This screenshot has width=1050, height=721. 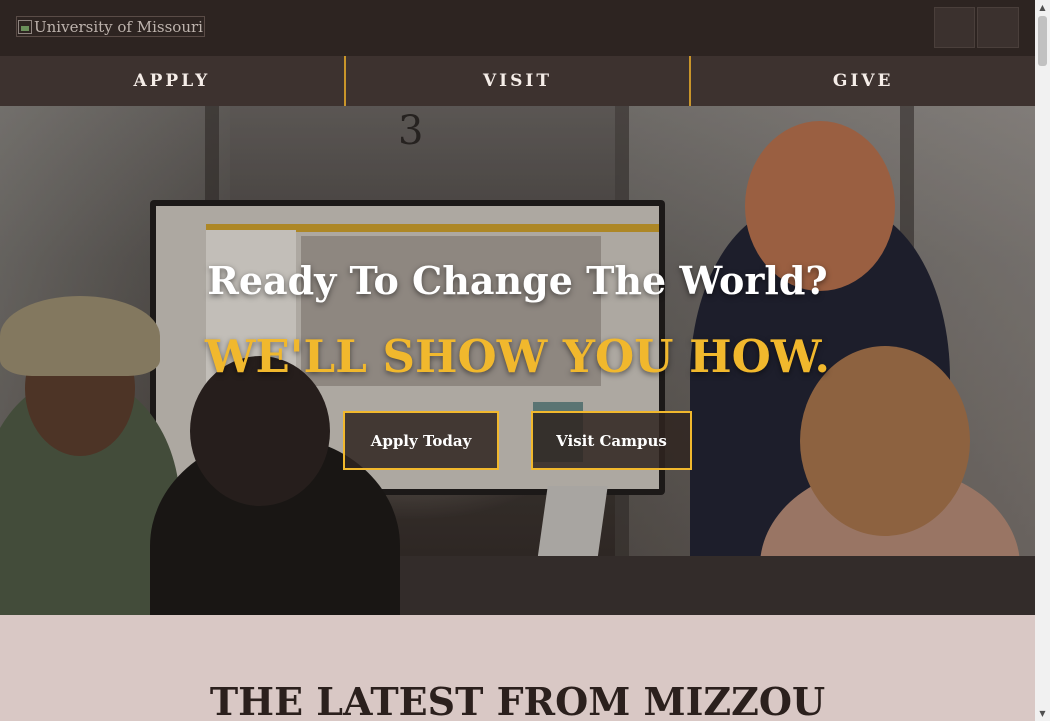 I want to click on latest-section-title: THE LATEST FROM MIZZOU, so click(x=517, y=700).